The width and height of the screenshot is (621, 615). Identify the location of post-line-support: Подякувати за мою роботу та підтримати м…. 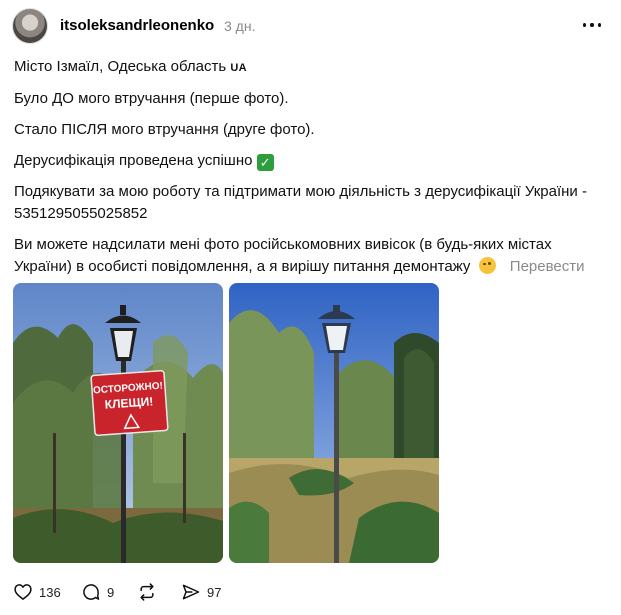
(300, 202).